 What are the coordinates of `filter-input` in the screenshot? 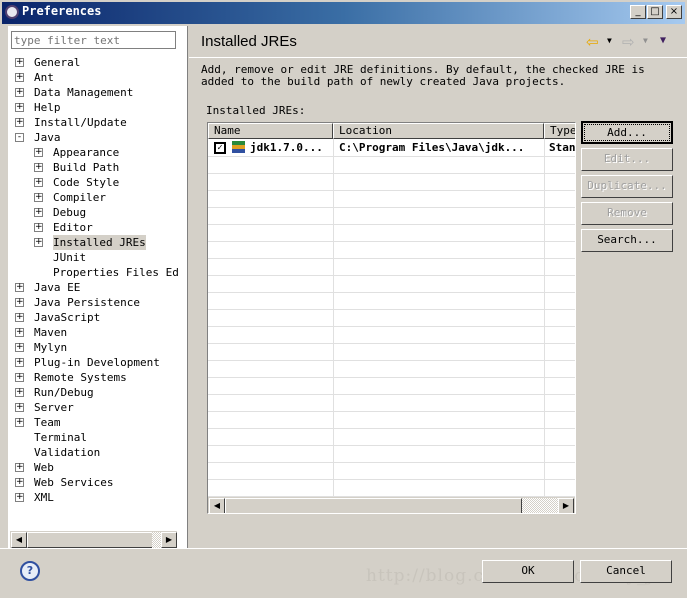 It's located at (93, 40).